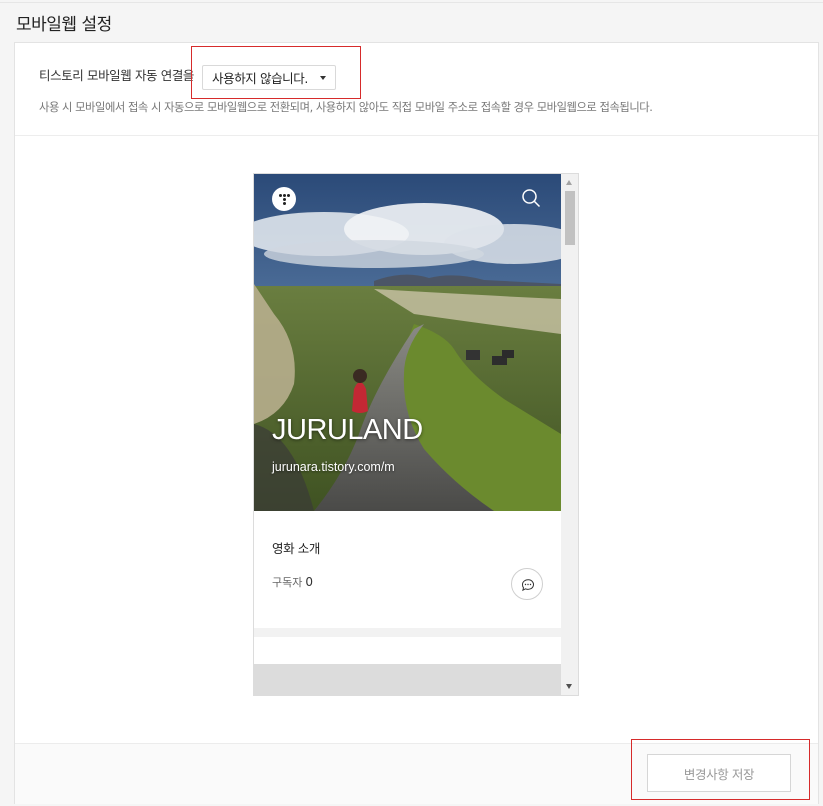  What do you see at coordinates (347, 430) in the screenshot?
I see `blog-title: JURULAND` at bounding box center [347, 430].